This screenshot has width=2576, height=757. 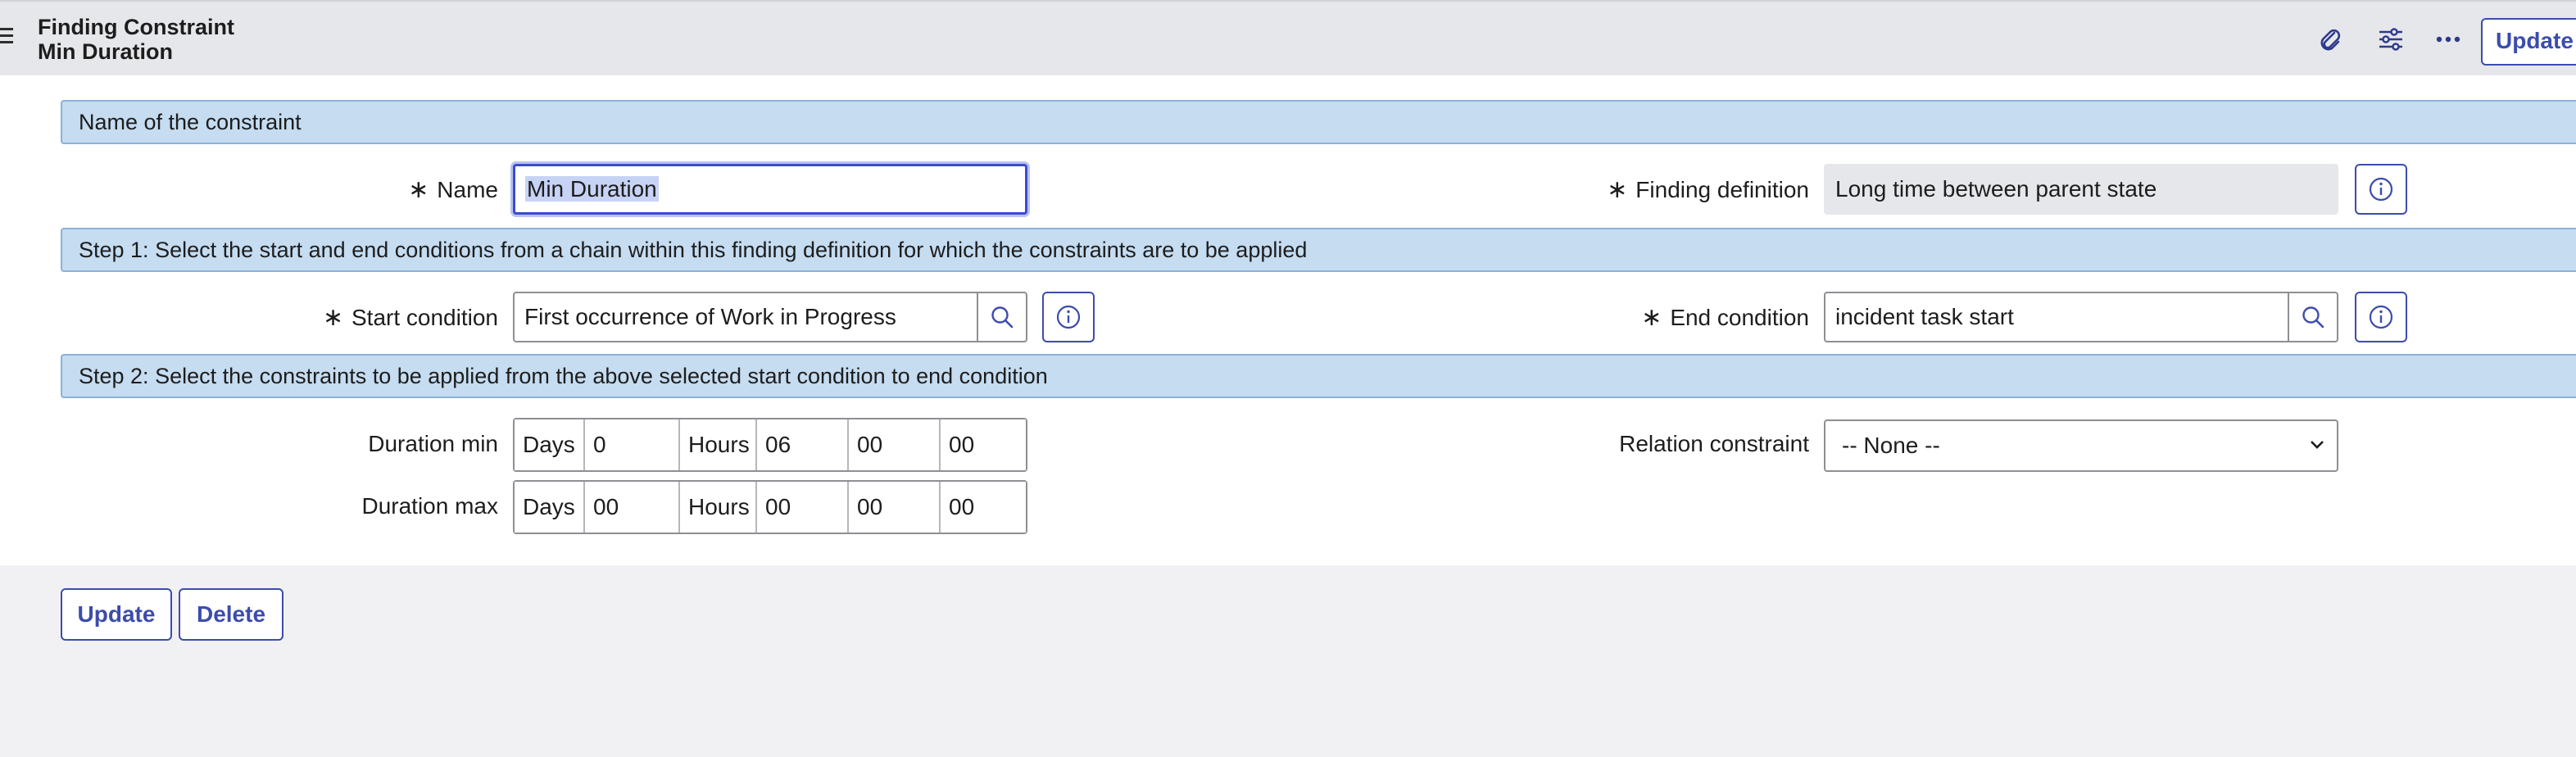 What do you see at coordinates (984, 444) in the screenshot?
I see `duration-min-seconds-input: 00` at bounding box center [984, 444].